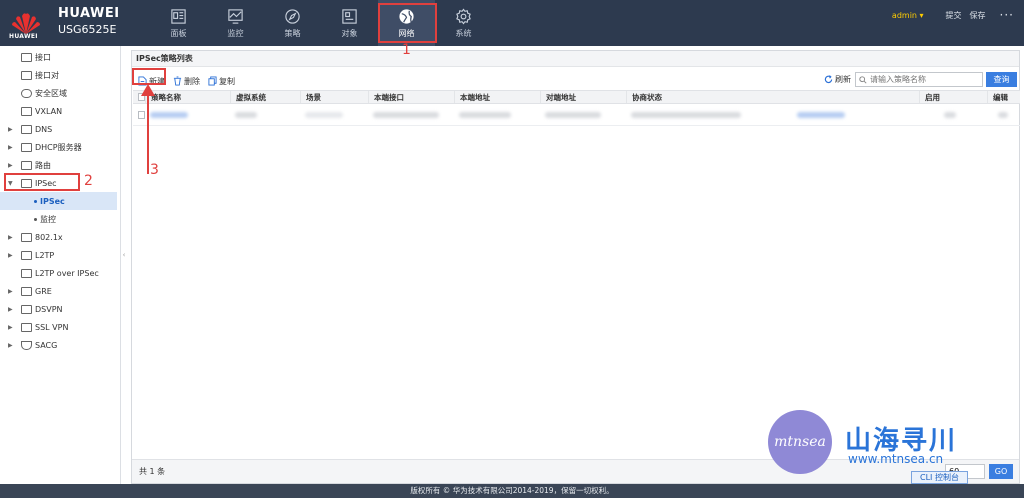  Describe the element at coordinates (49, 237) in the screenshot. I see `sidebar-item-label: 802.1x` at that location.